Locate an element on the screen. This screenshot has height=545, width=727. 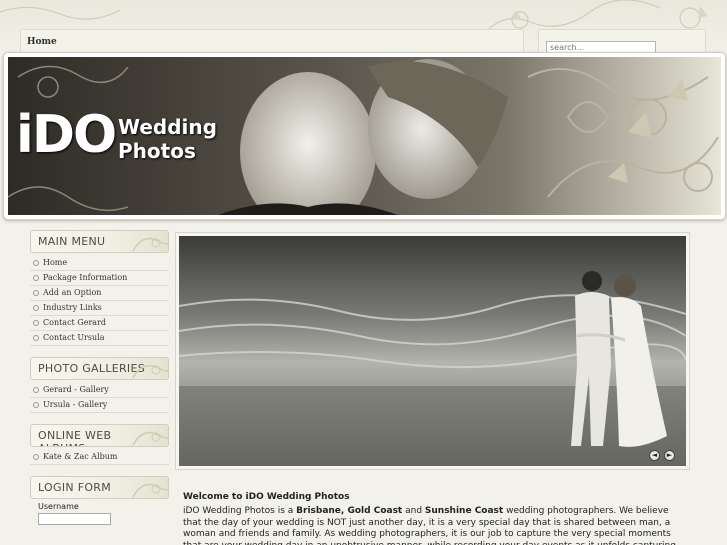
main-menu-title: MAIN MENU is located at coordinates (99, 241).